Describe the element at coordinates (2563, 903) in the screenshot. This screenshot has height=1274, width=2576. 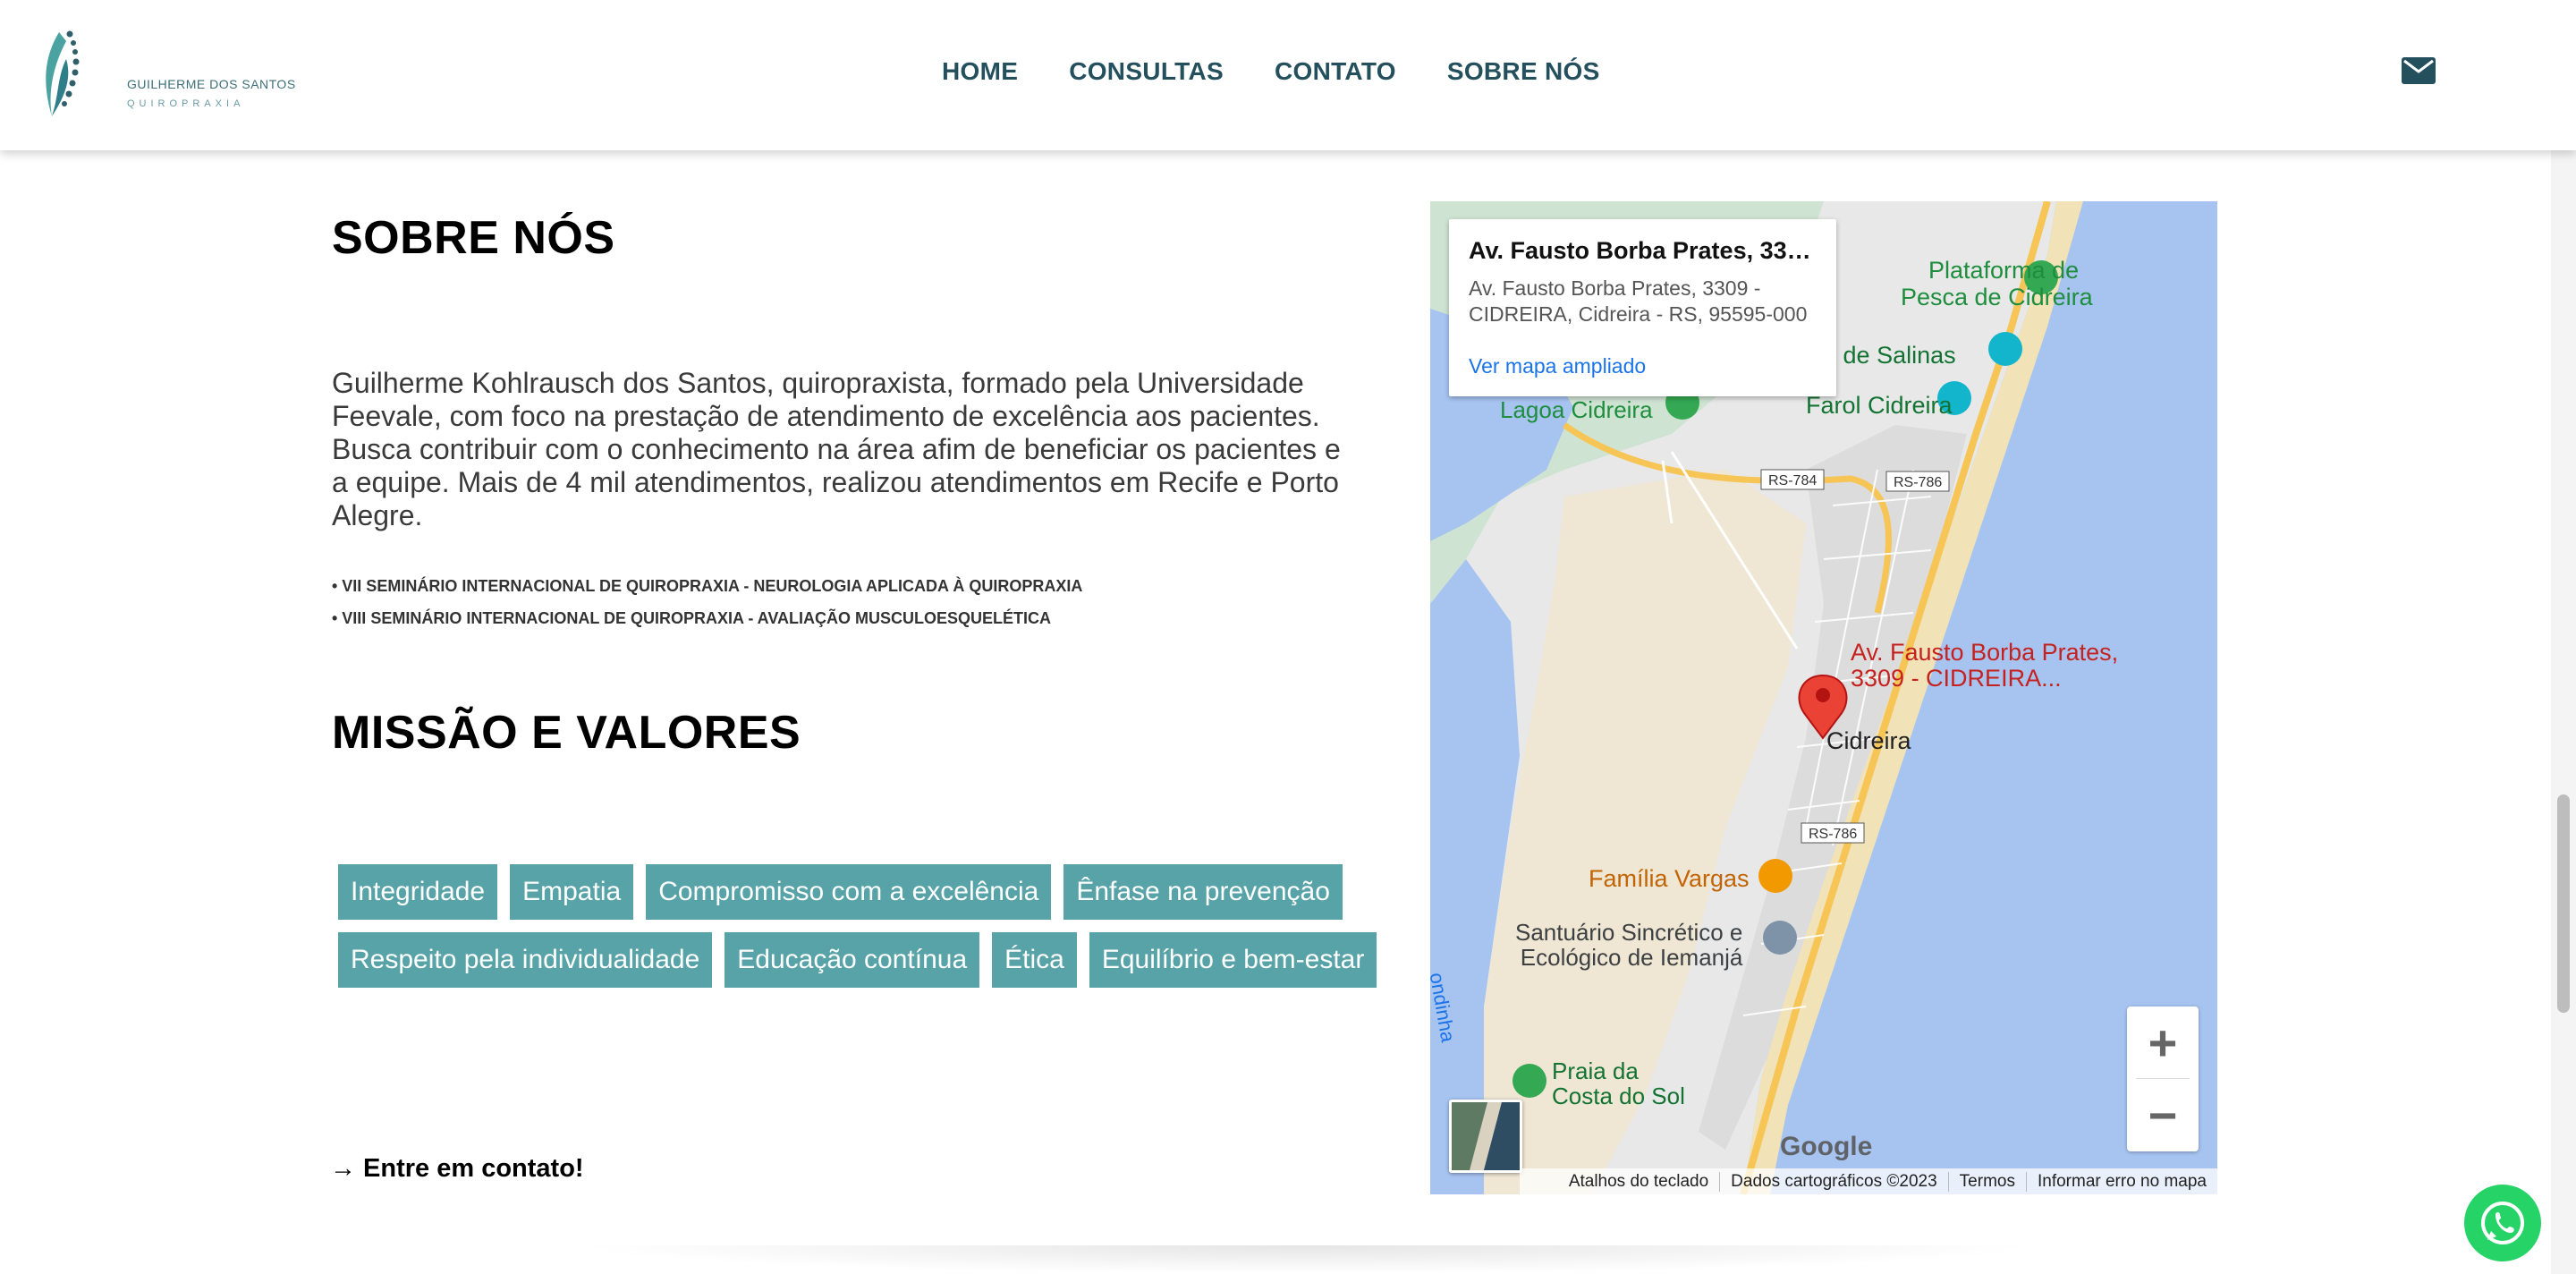
I see `scrollbar-thumb` at that location.